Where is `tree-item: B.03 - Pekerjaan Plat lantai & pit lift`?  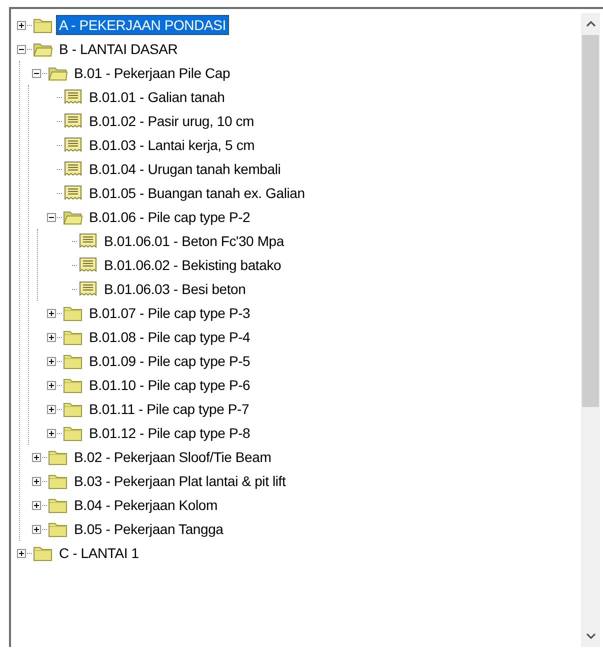 tree-item: B.03 - Pekerjaan Plat lantai & pit lift is located at coordinates (180, 481).